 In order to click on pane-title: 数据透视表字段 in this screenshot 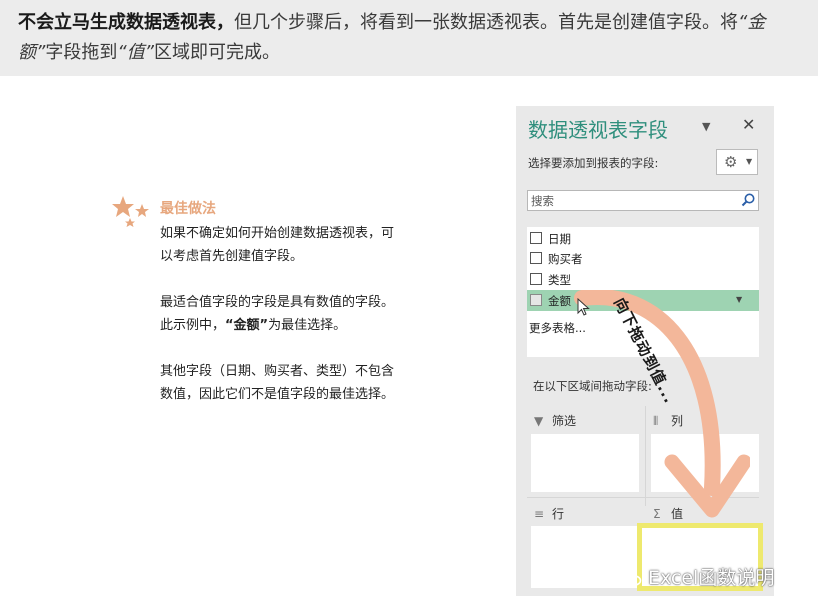, I will do `click(598, 130)`.